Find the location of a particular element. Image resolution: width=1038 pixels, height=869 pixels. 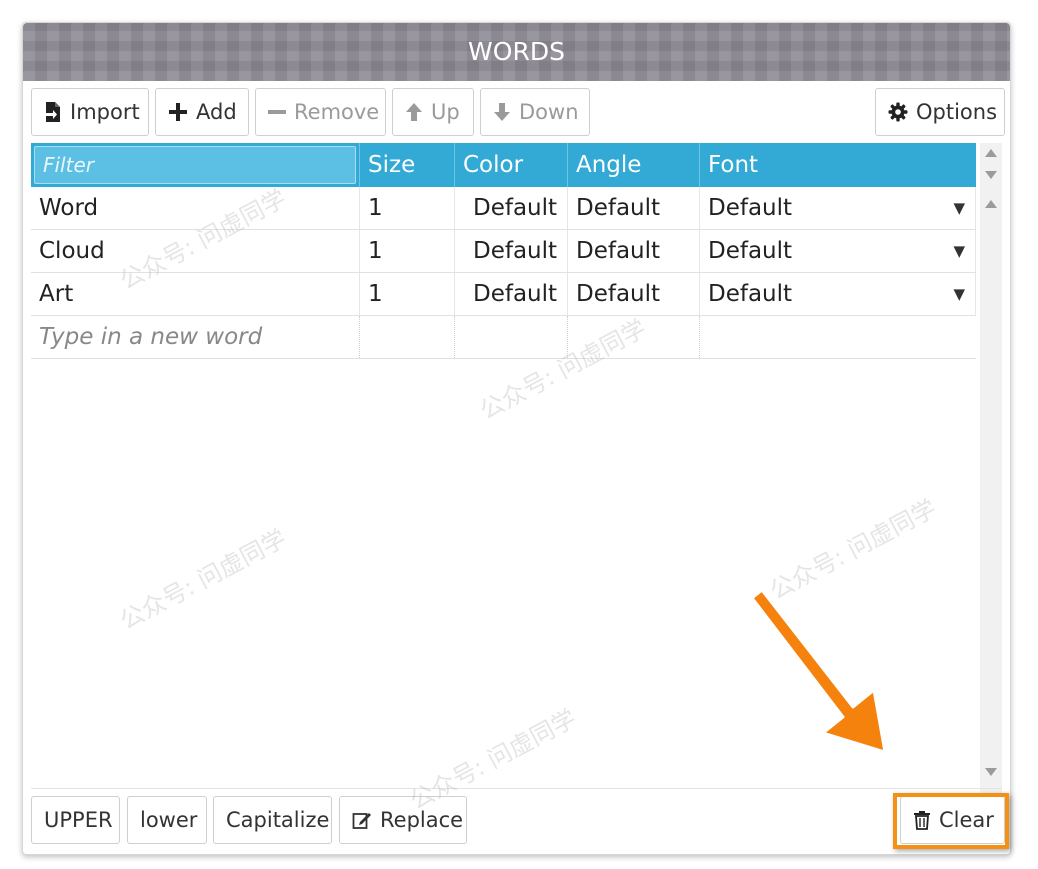

clear-highlight-box is located at coordinates (951, 821).